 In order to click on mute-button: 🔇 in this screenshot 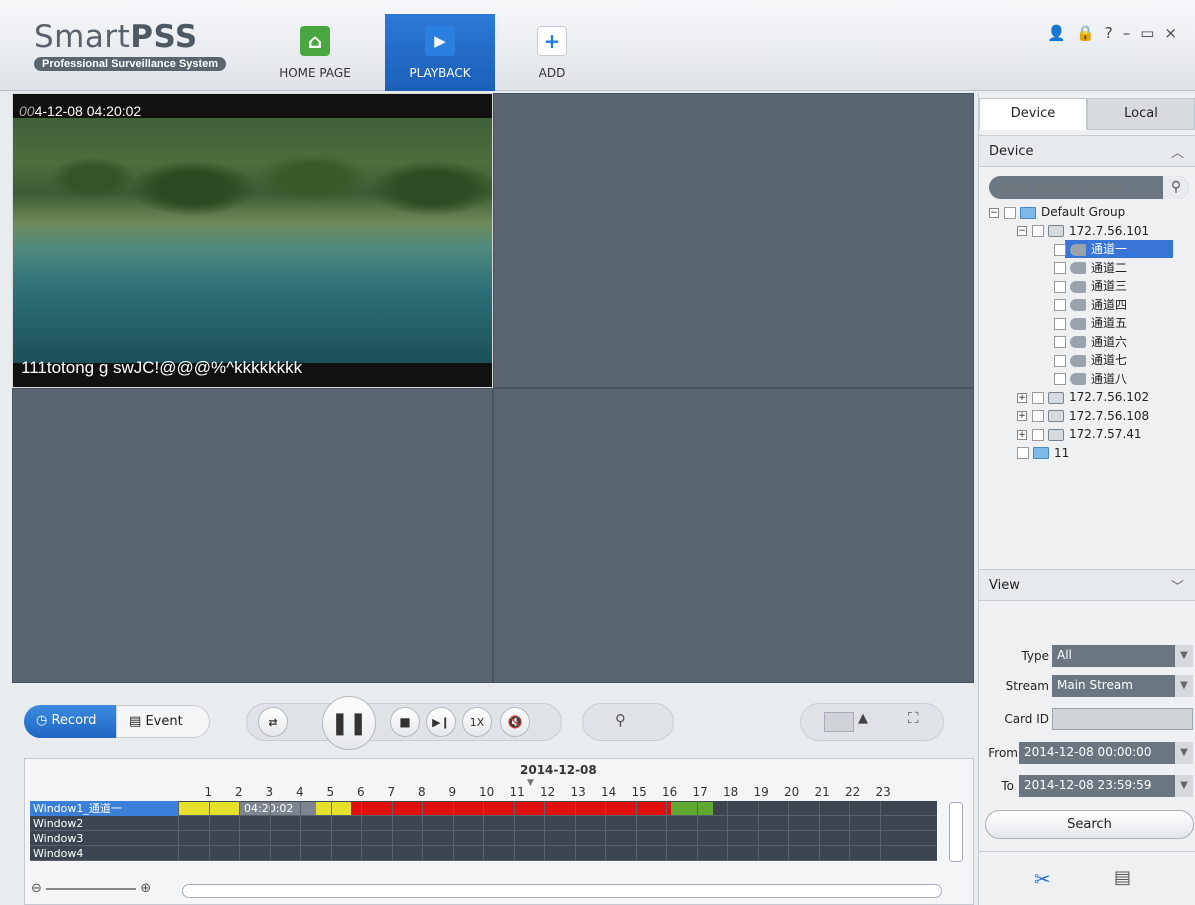, I will do `click(515, 722)`.